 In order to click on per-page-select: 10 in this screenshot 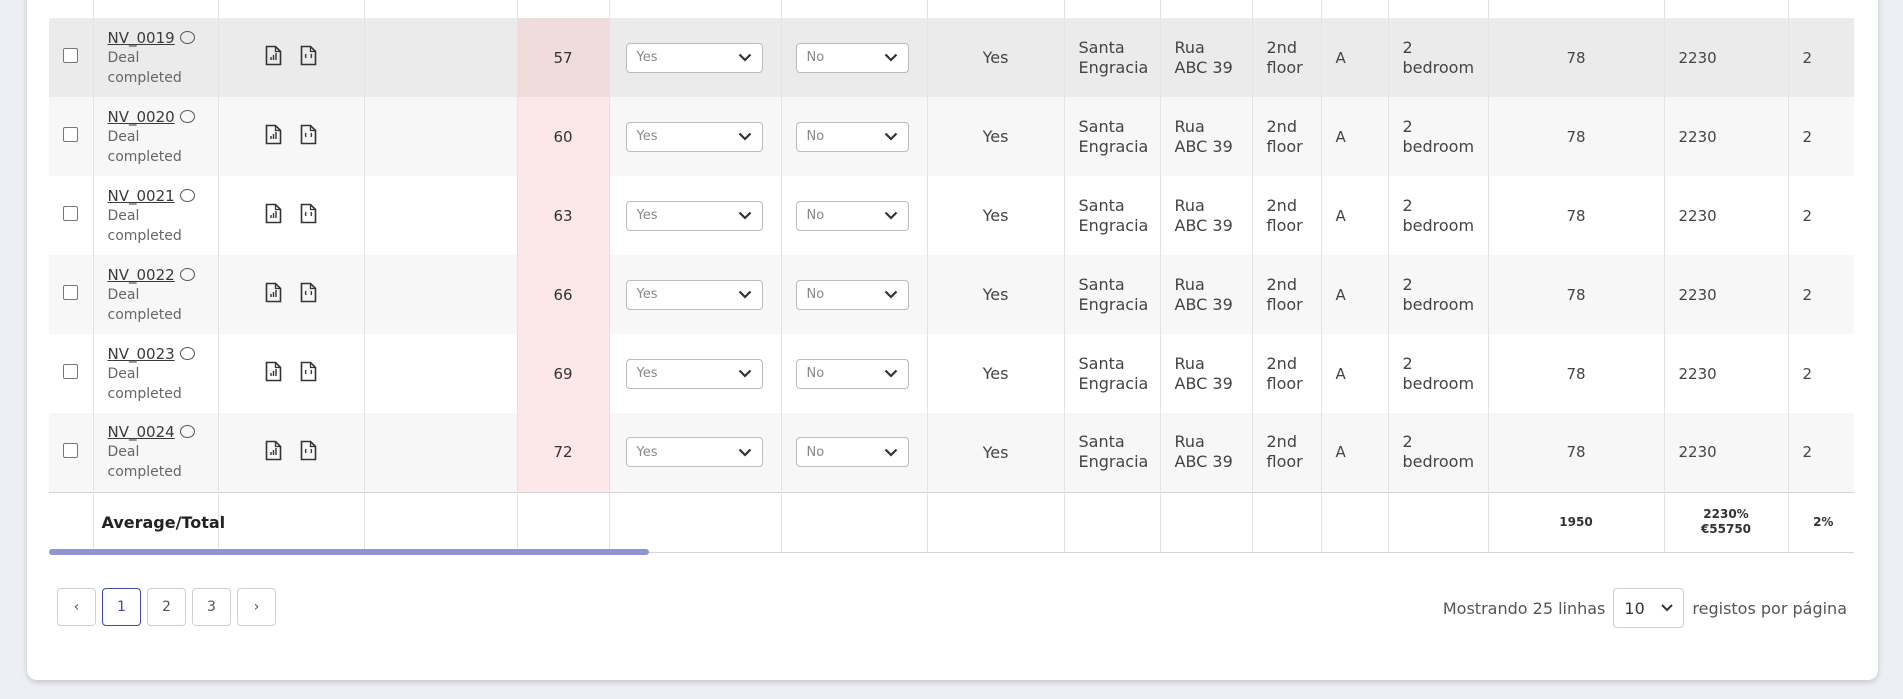, I will do `click(1649, 608)`.